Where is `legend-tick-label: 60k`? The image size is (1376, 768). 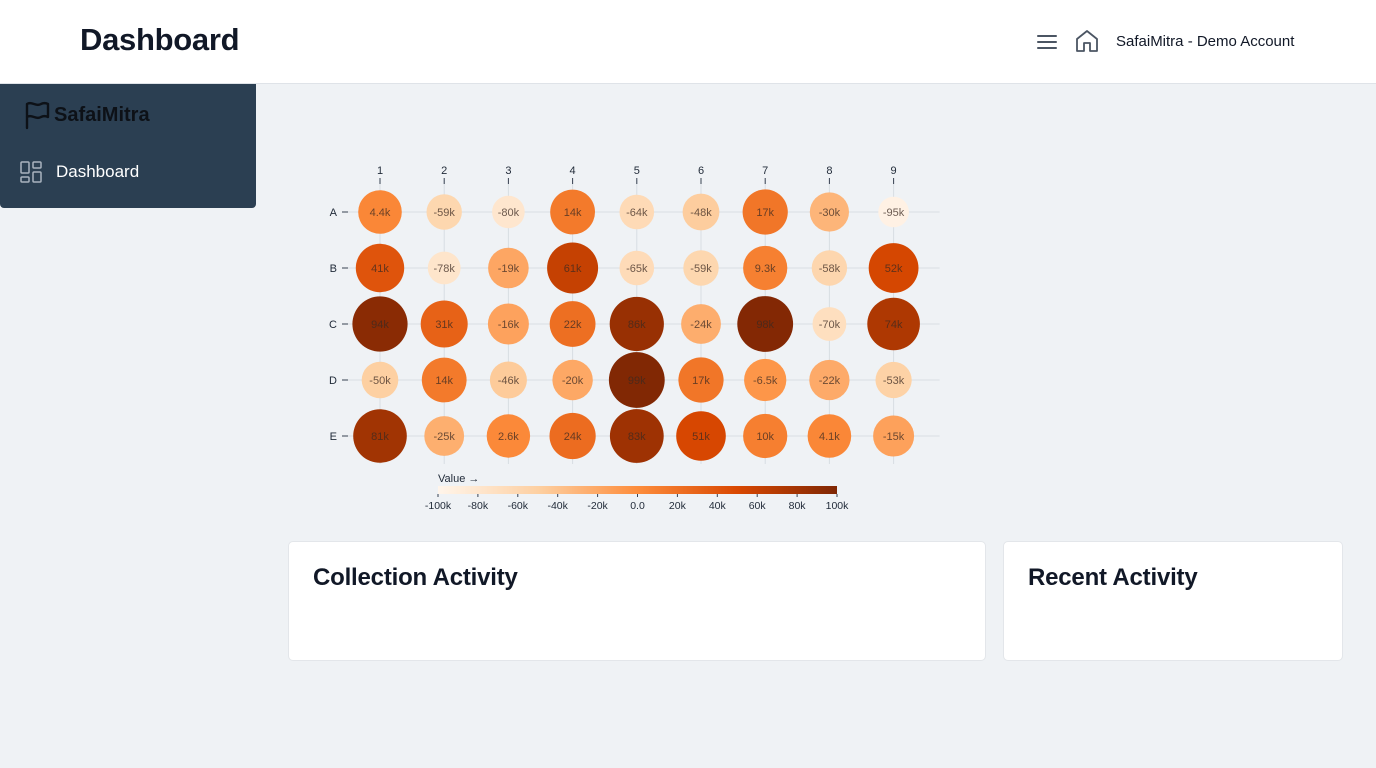
legend-tick-label: 60k is located at coordinates (758, 506).